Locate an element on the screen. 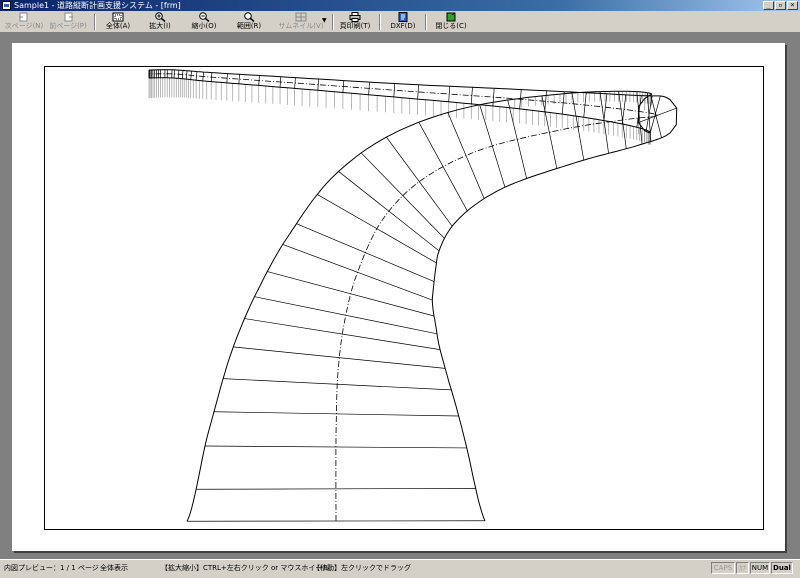  thumbnail-grid-icon is located at coordinates (301, 17).